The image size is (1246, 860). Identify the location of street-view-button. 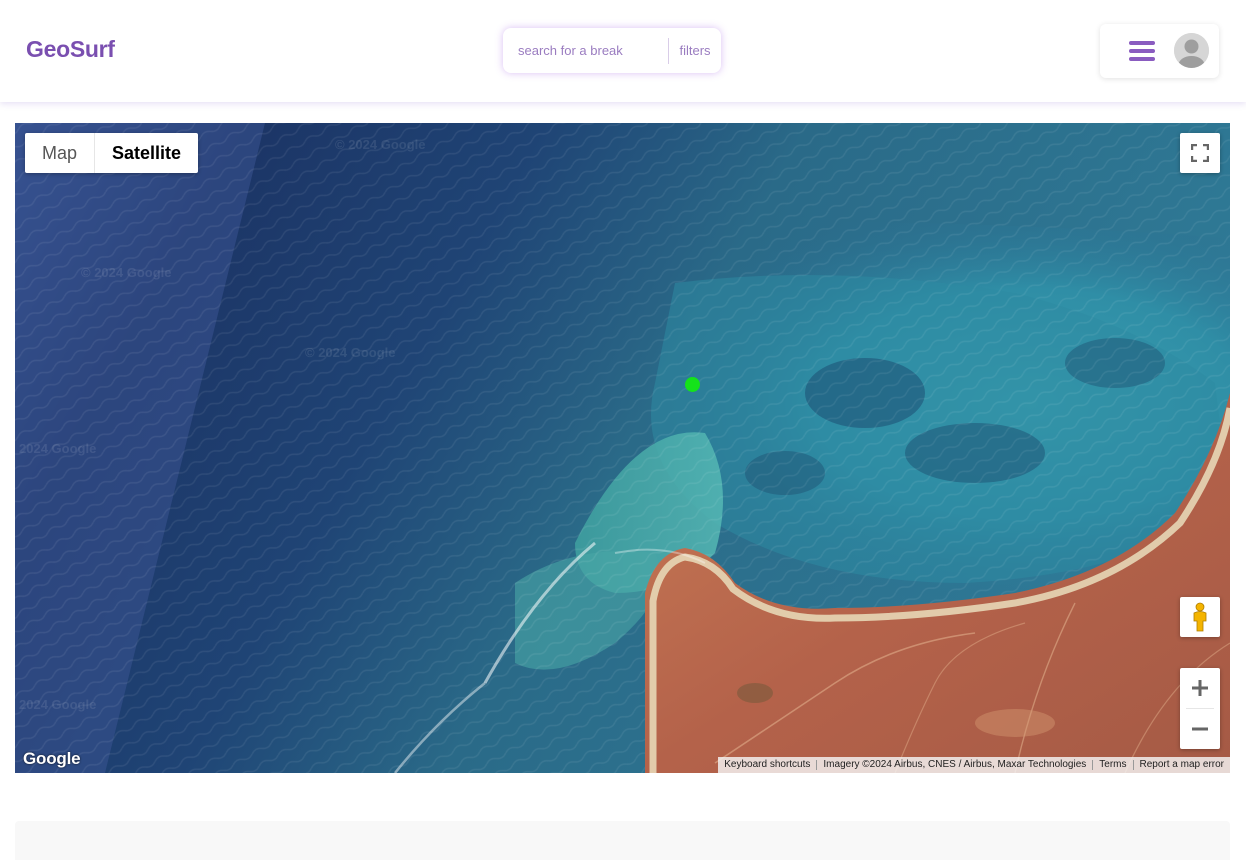
(1200, 617).